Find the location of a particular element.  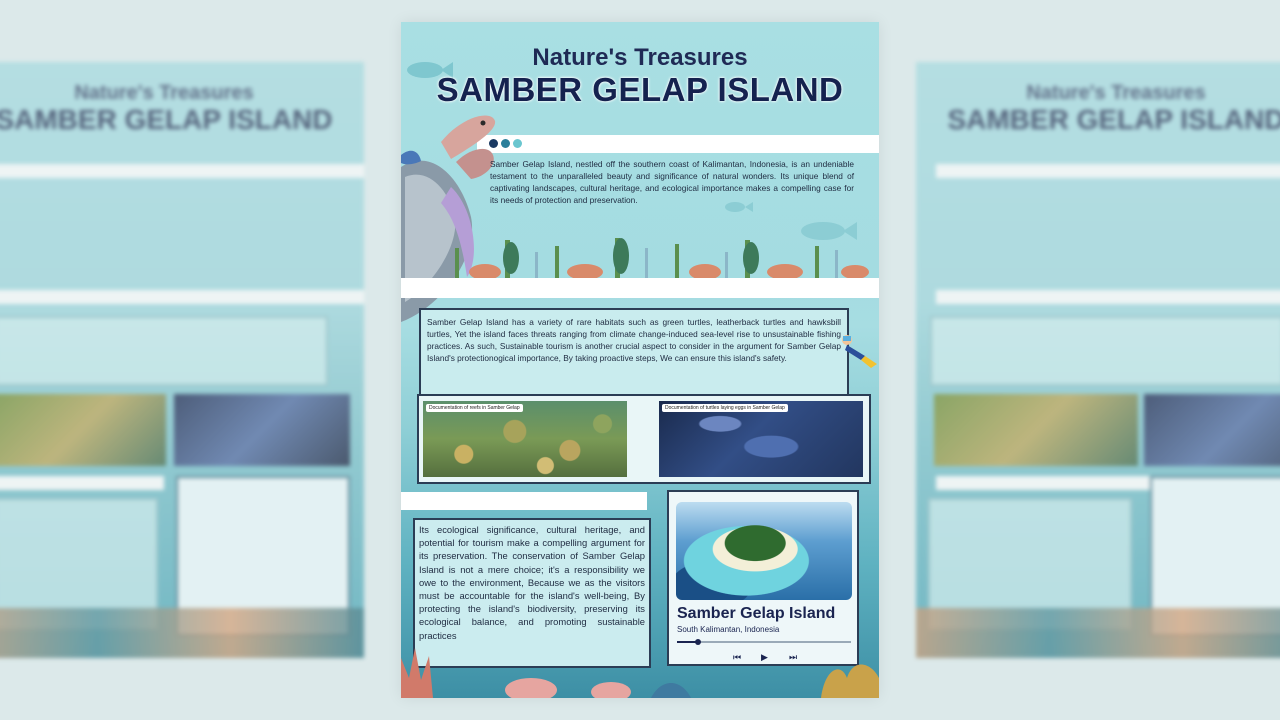

scuba-diver-illustration is located at coordinates (859, 351).